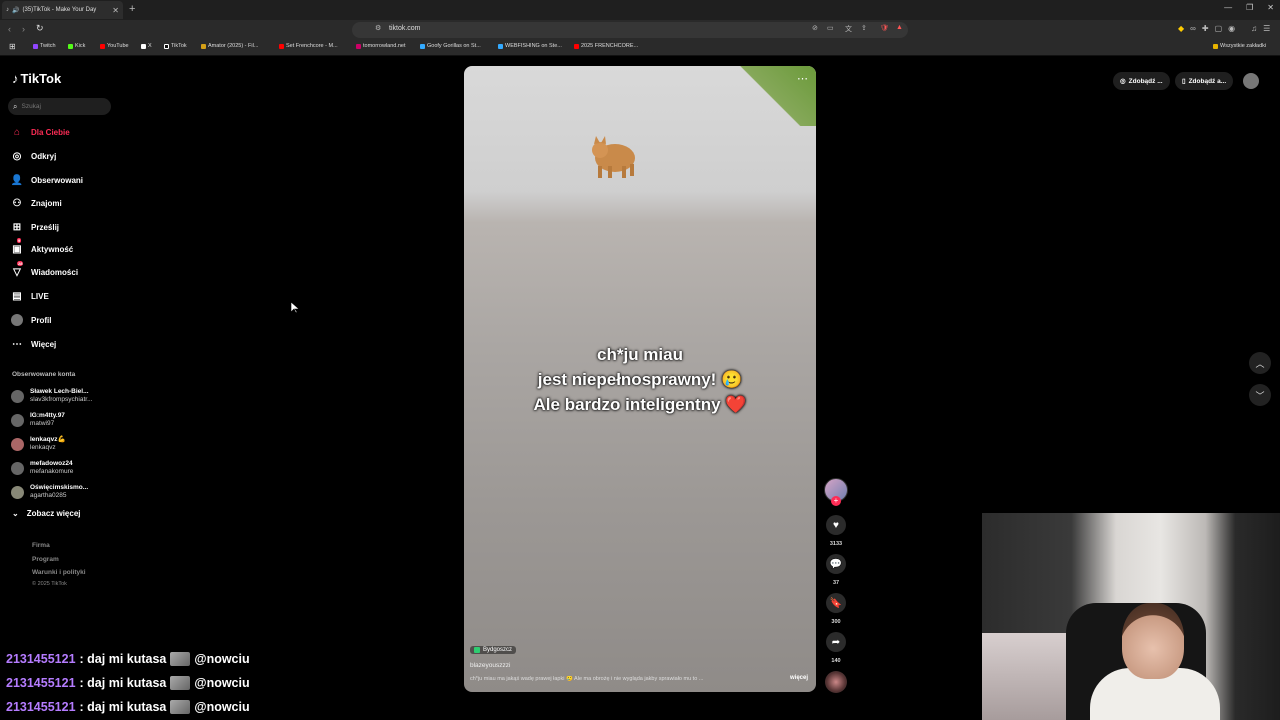  Describe the element at coordinates (864, 28) in the screenshot. I see `share-icon: ⇪` at that location.